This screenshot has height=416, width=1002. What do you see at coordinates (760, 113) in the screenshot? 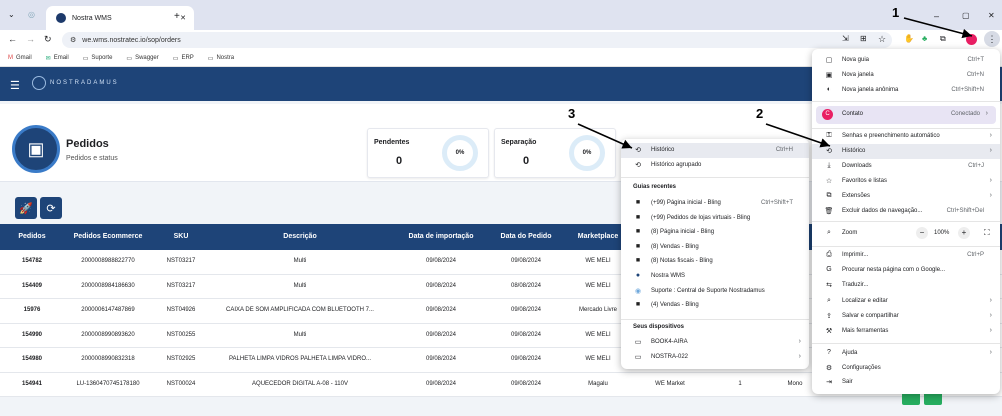
I see `annotation-label-2: 2` at bounding box center [760, 113].